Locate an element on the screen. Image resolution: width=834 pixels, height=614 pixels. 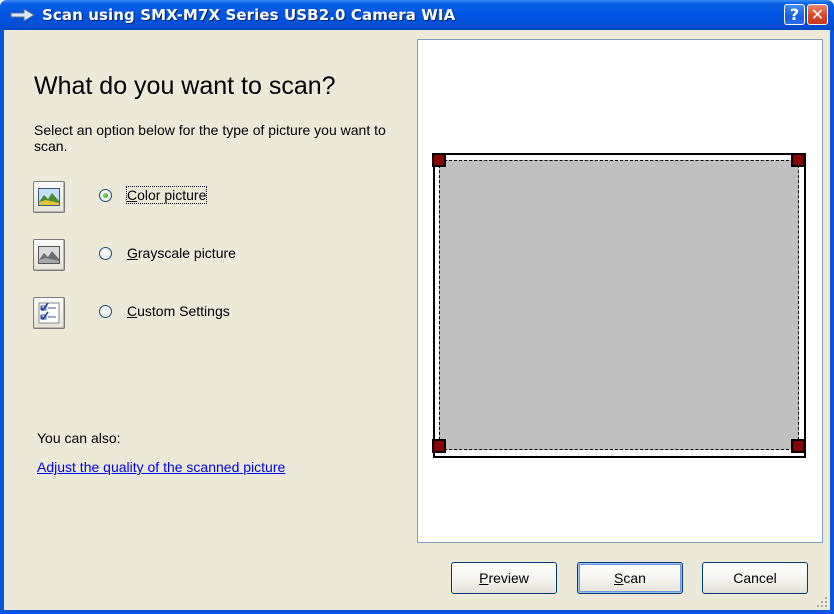
close-button: ✕ is located at coordinates (817, 14).